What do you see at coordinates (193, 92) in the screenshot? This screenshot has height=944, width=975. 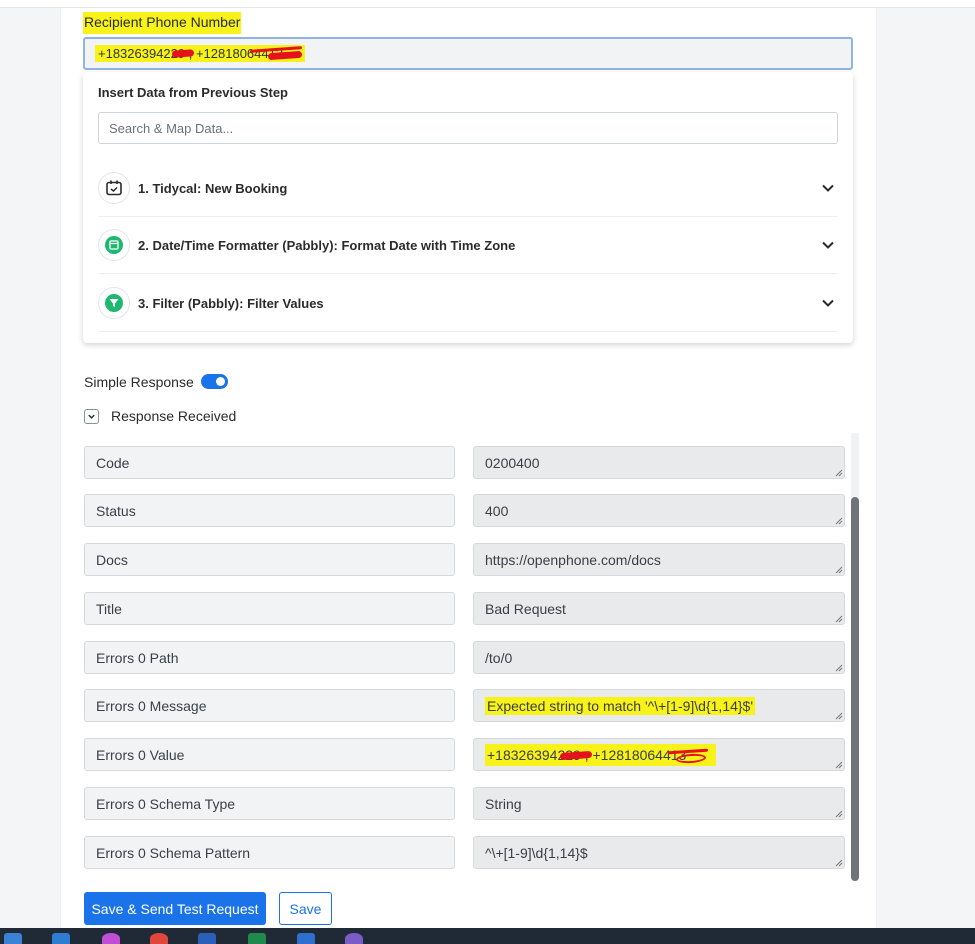 I see `insert-data-title: Insert Data from Previous Step` at bounding box center [193, 92].